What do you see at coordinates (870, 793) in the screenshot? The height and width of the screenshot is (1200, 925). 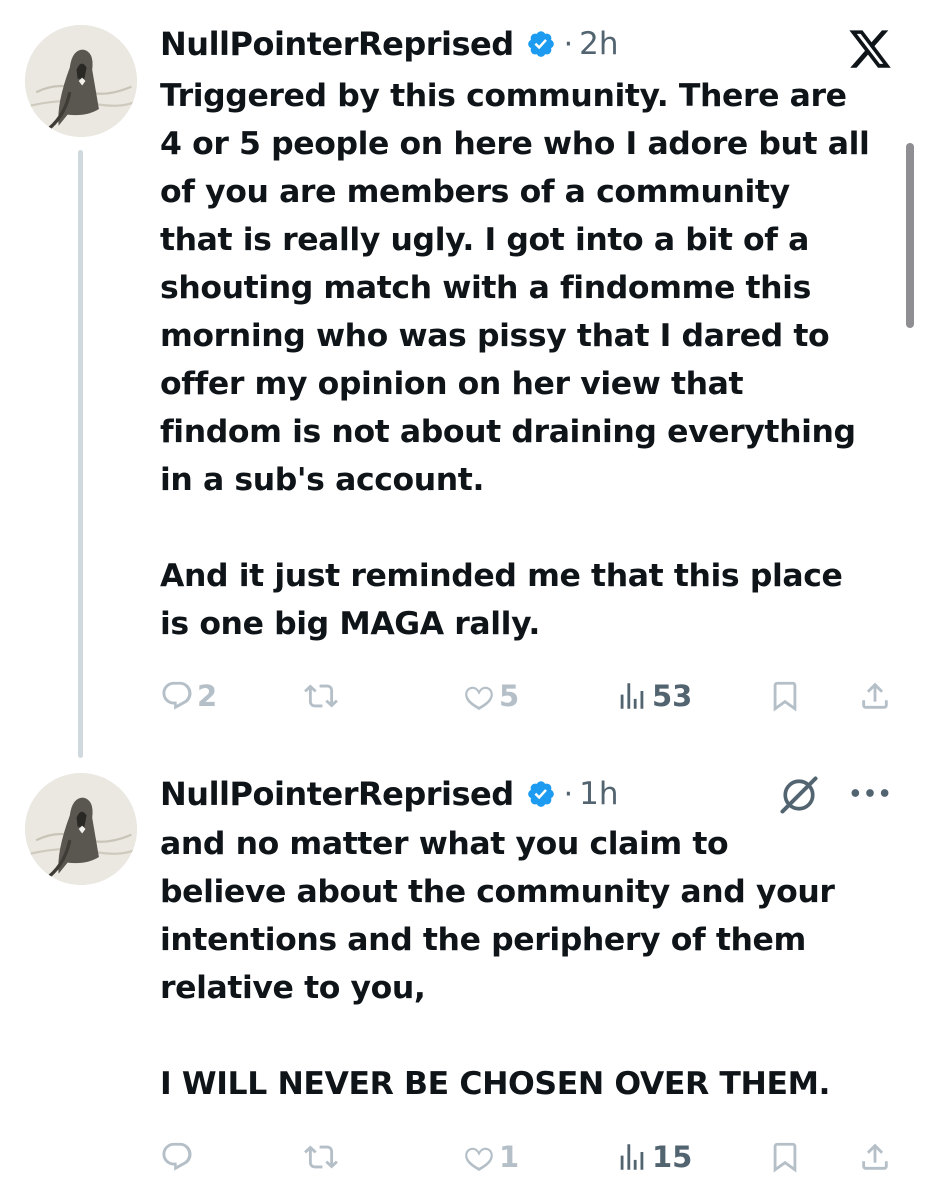 I see `more-icon` at bounding box center [870, 793].